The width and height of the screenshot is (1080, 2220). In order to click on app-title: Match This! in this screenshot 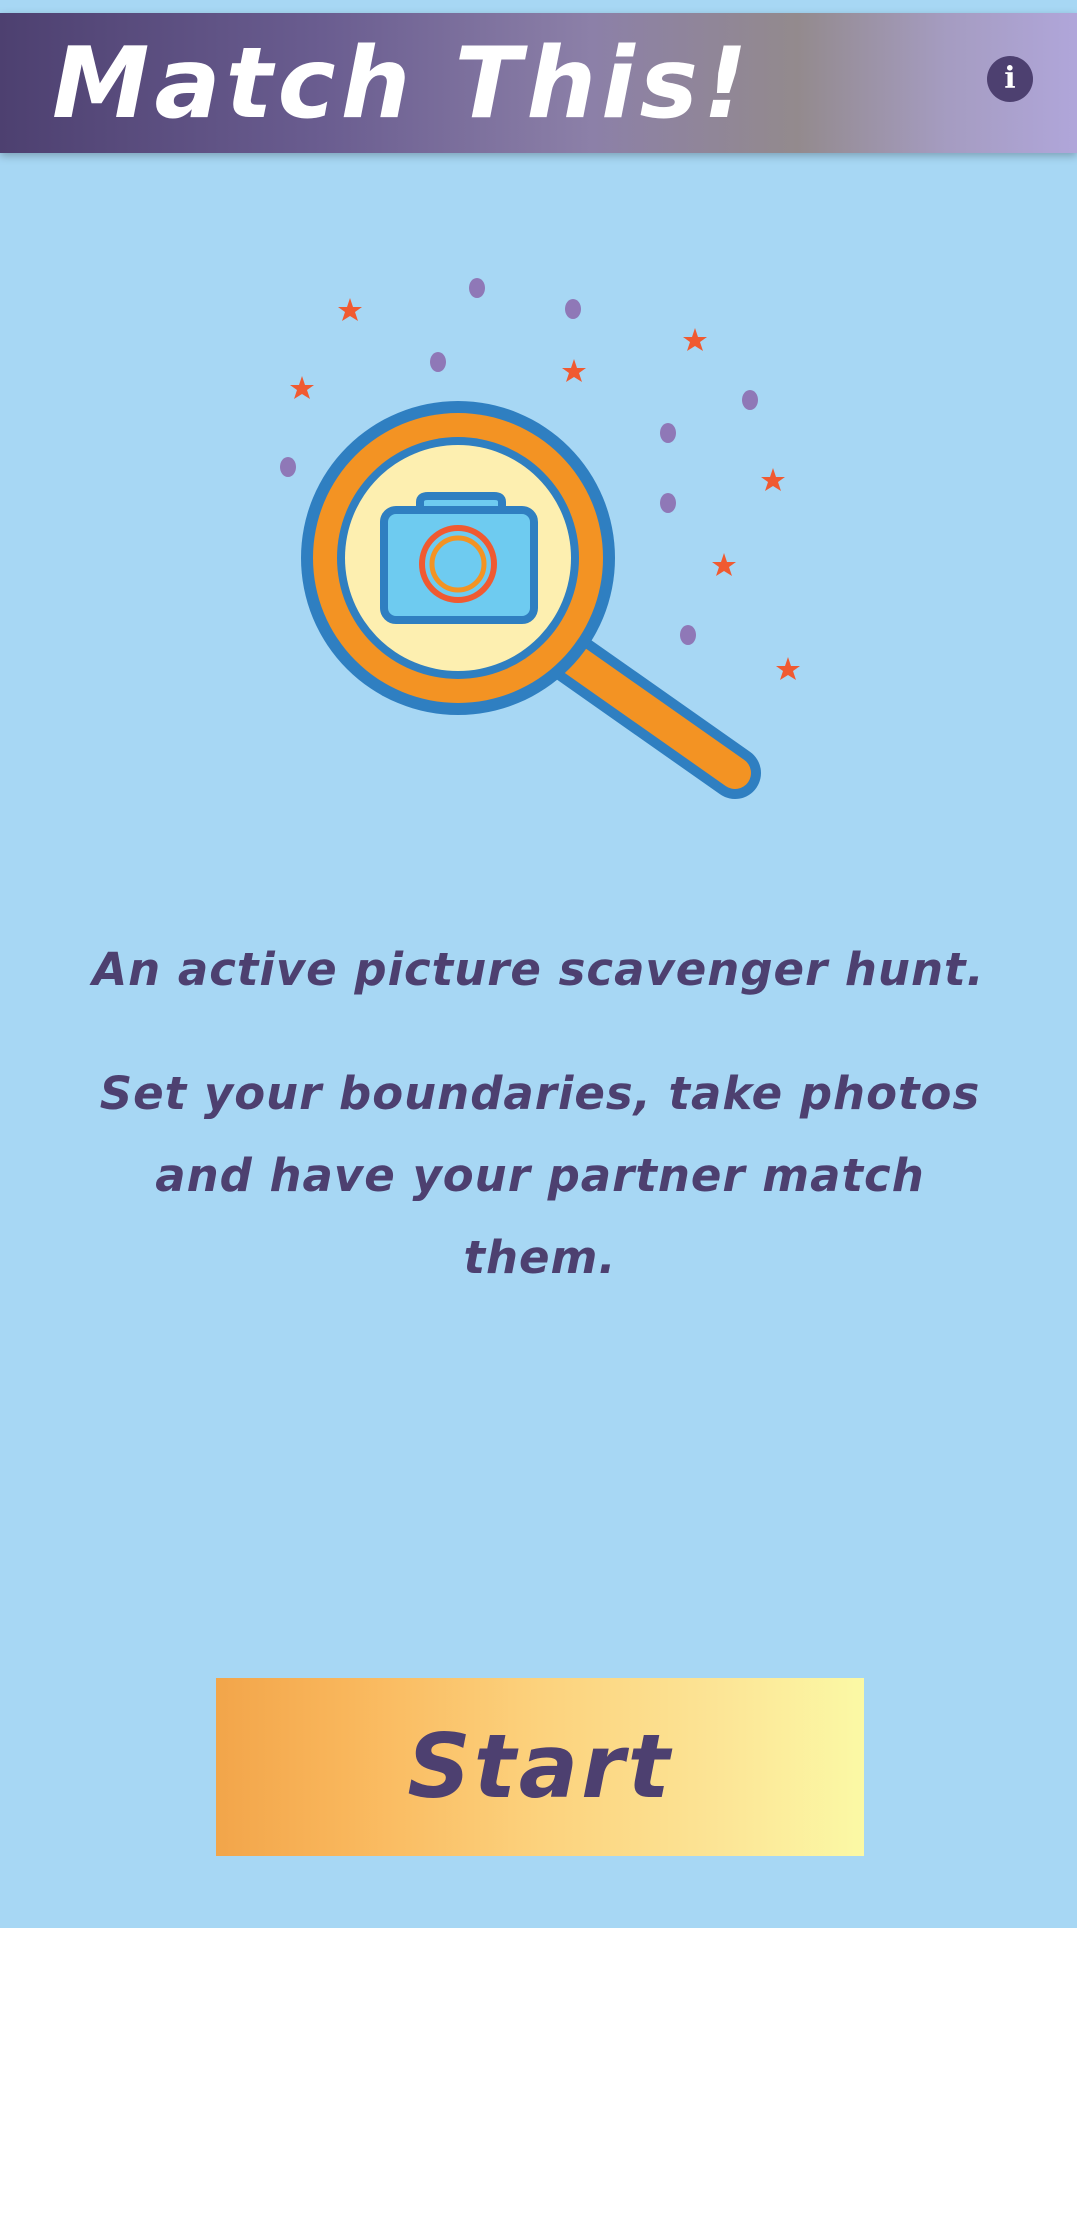, I will do `click(402, 84)`.